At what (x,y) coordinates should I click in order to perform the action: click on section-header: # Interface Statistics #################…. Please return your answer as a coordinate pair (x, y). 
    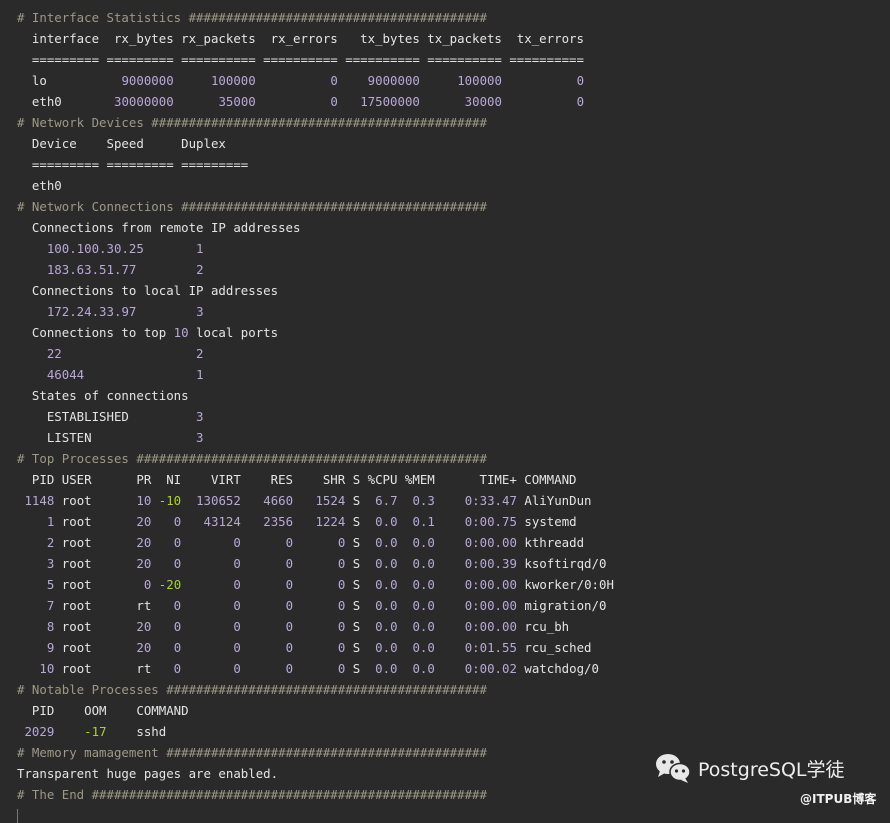
    Looking at the image, I should click on (252, 17).